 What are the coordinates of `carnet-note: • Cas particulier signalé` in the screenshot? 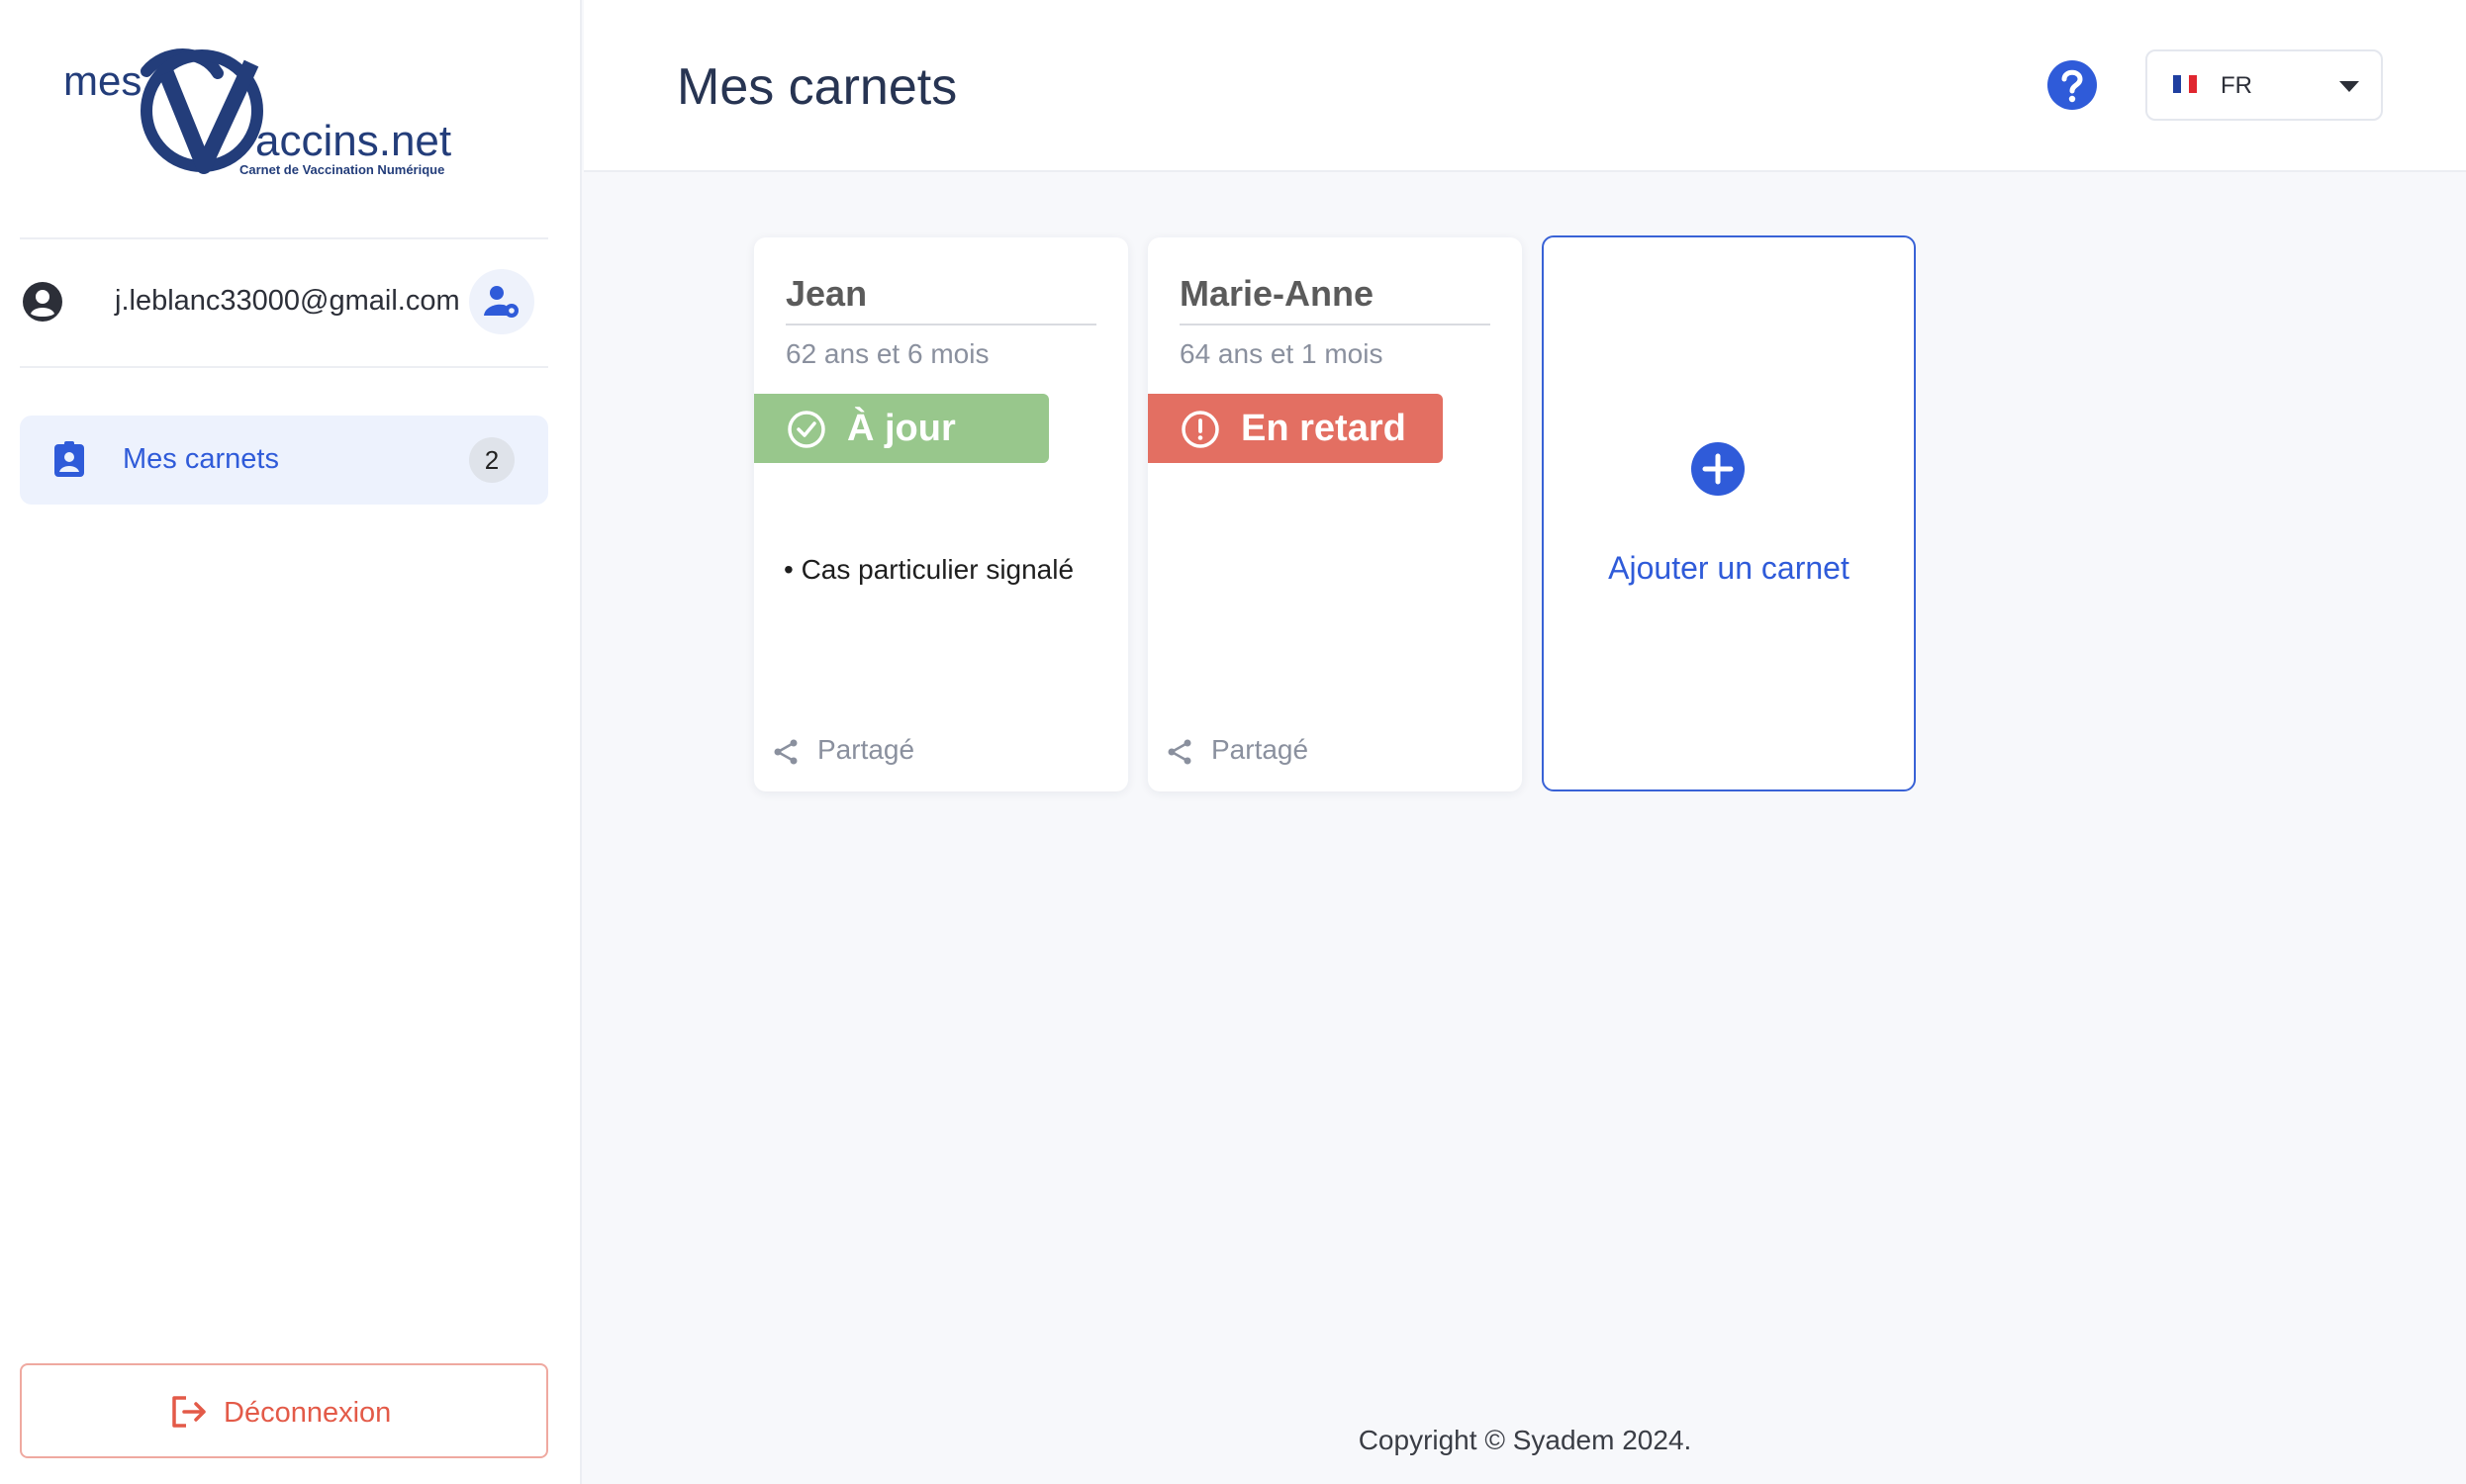 It's located at (929, 569).